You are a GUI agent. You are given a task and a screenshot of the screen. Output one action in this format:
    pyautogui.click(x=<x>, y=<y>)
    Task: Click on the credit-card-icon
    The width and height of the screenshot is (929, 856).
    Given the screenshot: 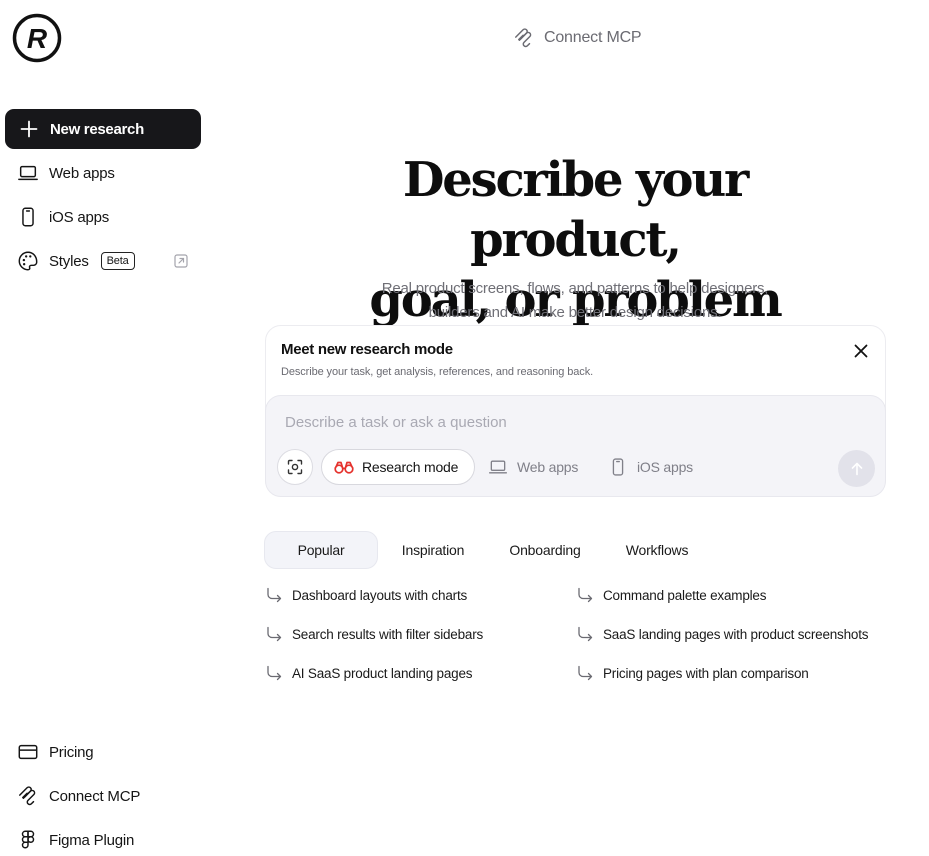 What is the action you would take?
    pyautogui.click(x=28, y=752)
    